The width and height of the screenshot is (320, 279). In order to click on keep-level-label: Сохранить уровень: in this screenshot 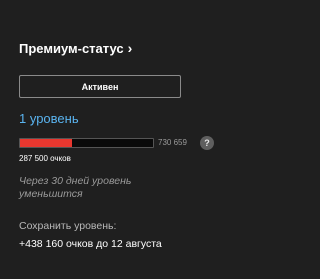, I will do `click(68, 226)`.